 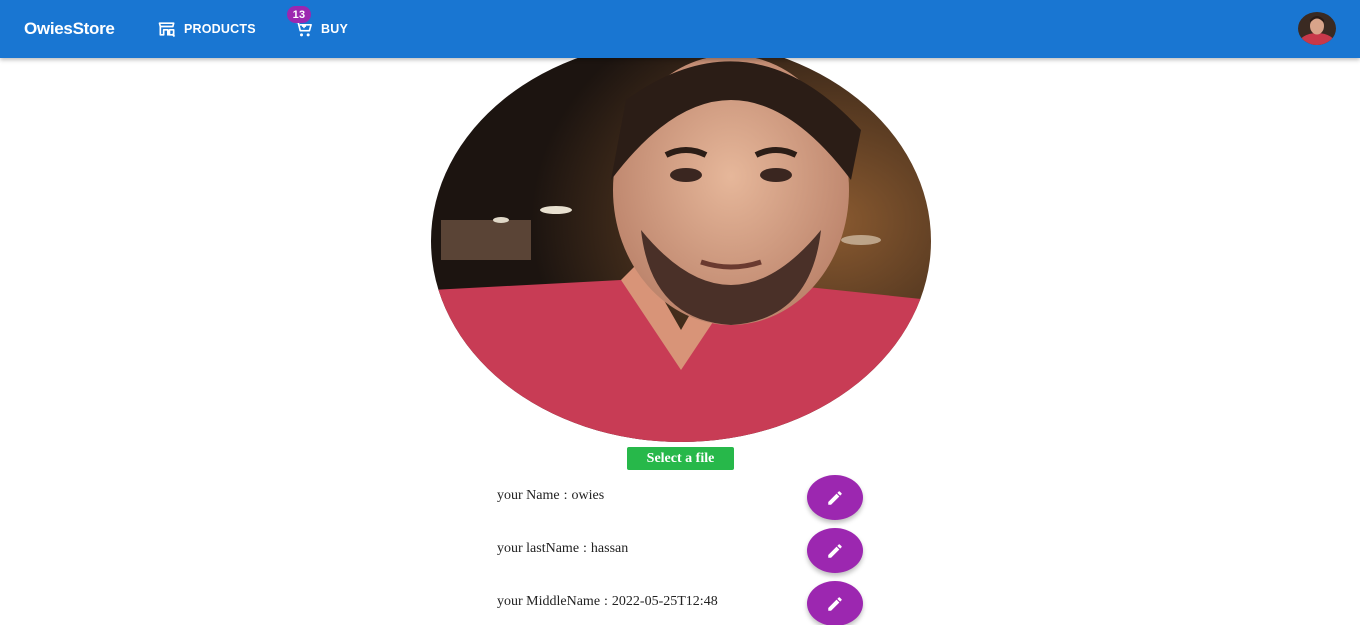 I want to click on edit-middlename-button, so click(x=835, y=603).